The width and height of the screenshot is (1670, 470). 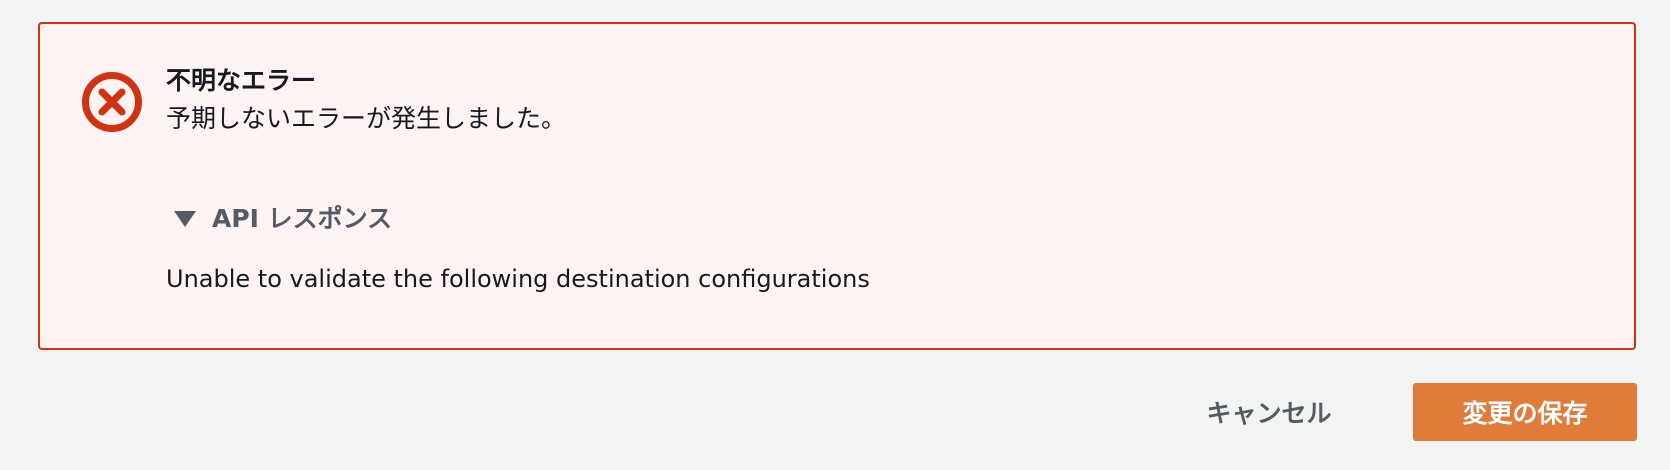 I want to click on expander-label: API レスポンス, so click(x=302, y=219).